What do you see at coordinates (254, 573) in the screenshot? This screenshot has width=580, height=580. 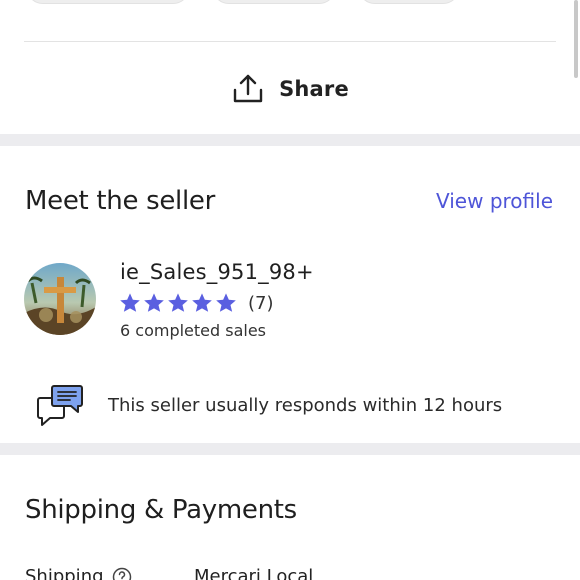 I see `shipping-value: Mercari Local` at bounding box center [254, 573].